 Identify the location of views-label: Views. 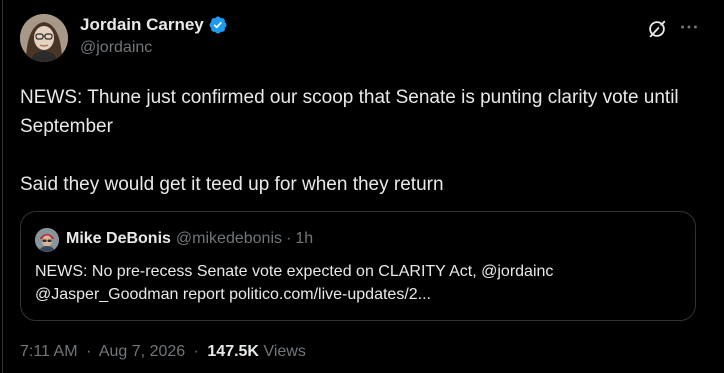
(284, 351).